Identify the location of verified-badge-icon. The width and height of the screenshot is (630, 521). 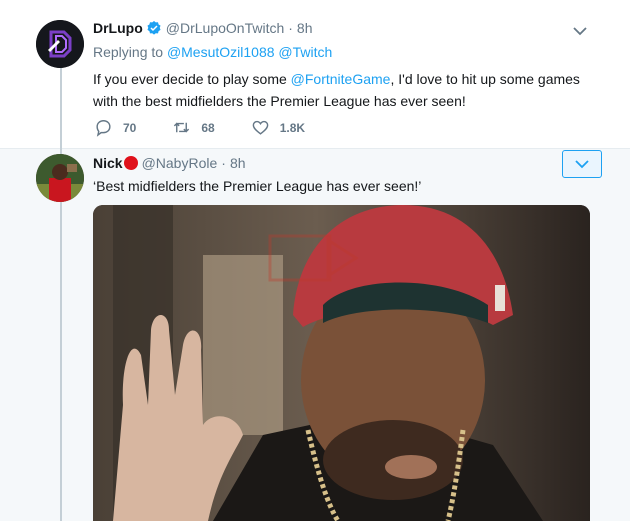
(154, 28).